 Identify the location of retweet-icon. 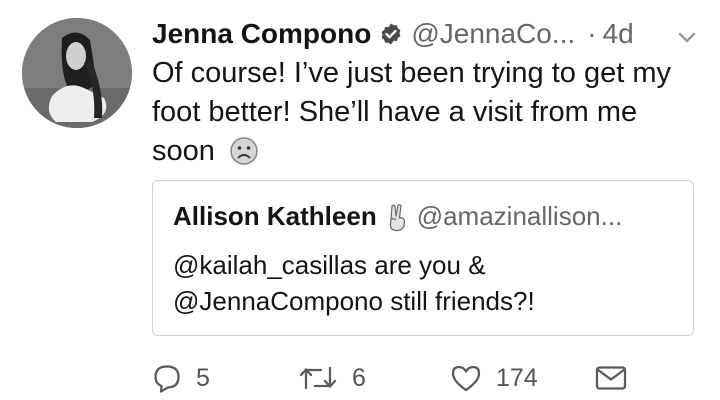
(318, 378).